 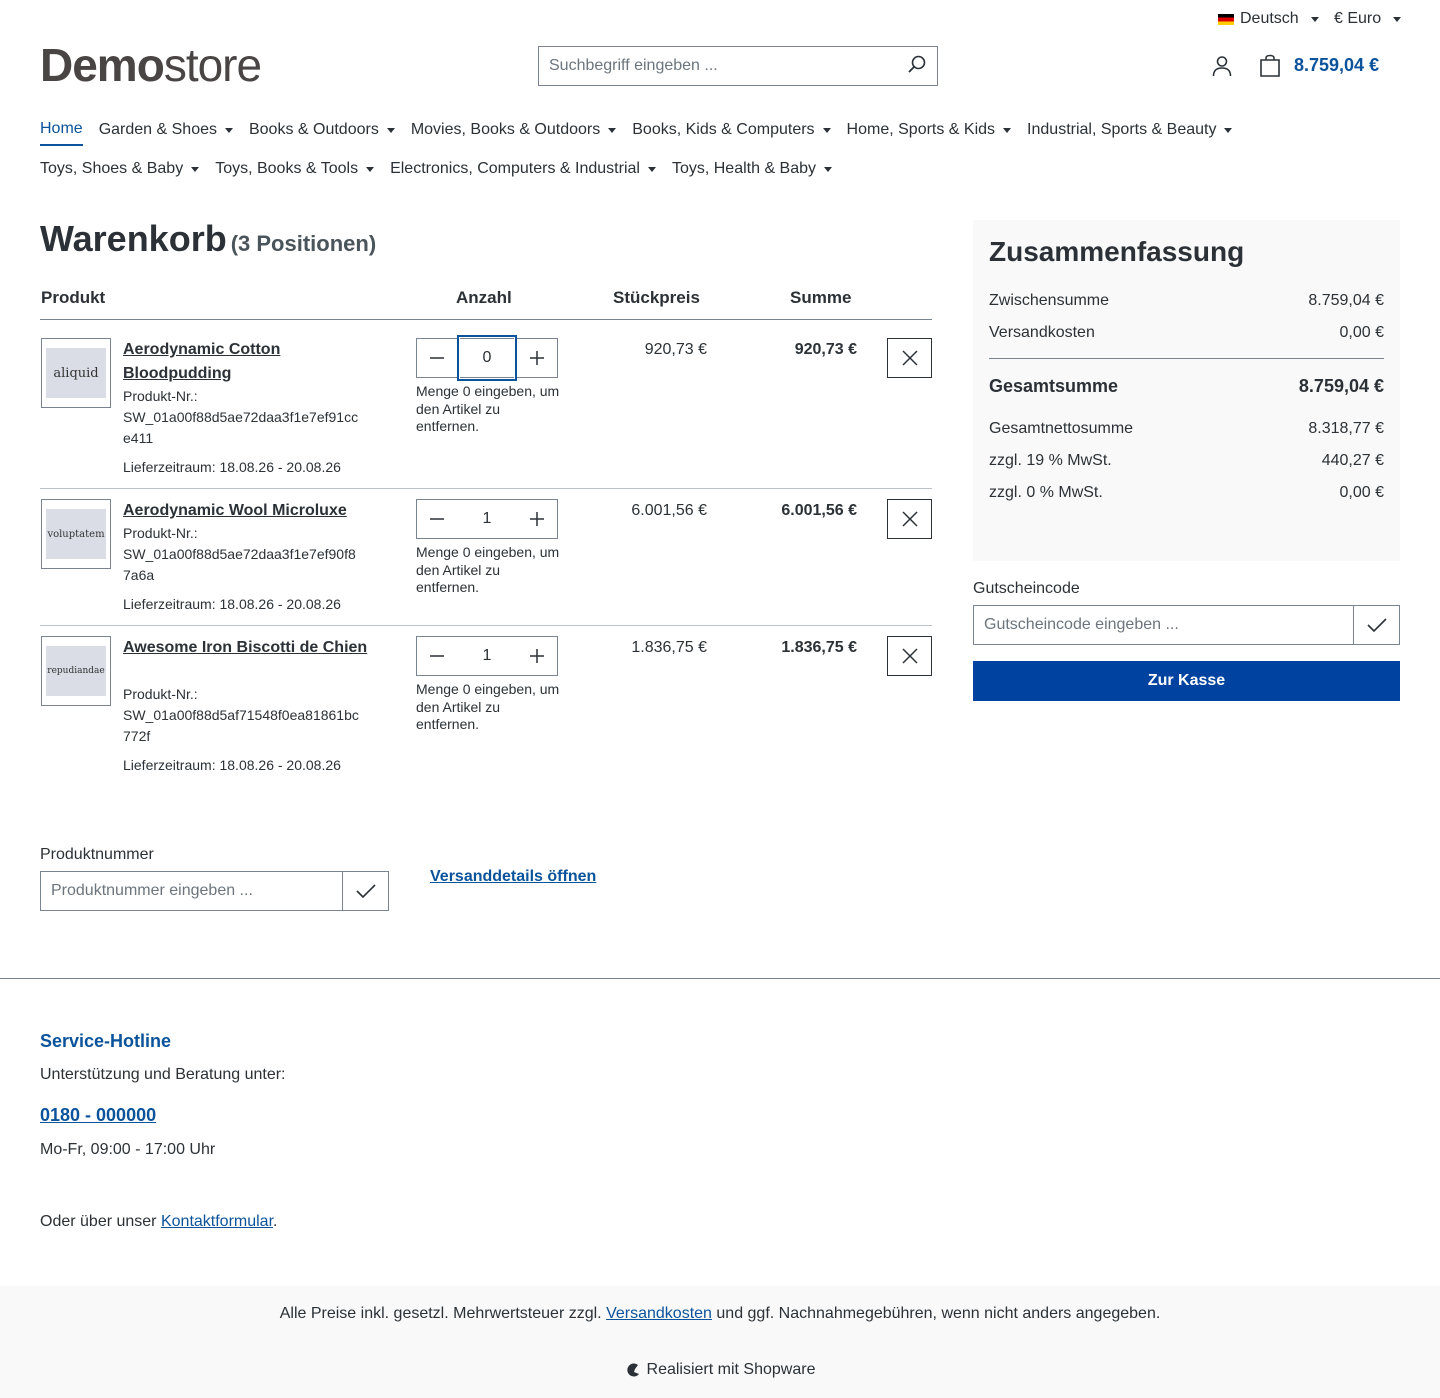 What do you see at coordinates (98, 1115) in the screenshot?
I see `hotline-phone: 0180 - 000000` at bounding box center [98, 1115].